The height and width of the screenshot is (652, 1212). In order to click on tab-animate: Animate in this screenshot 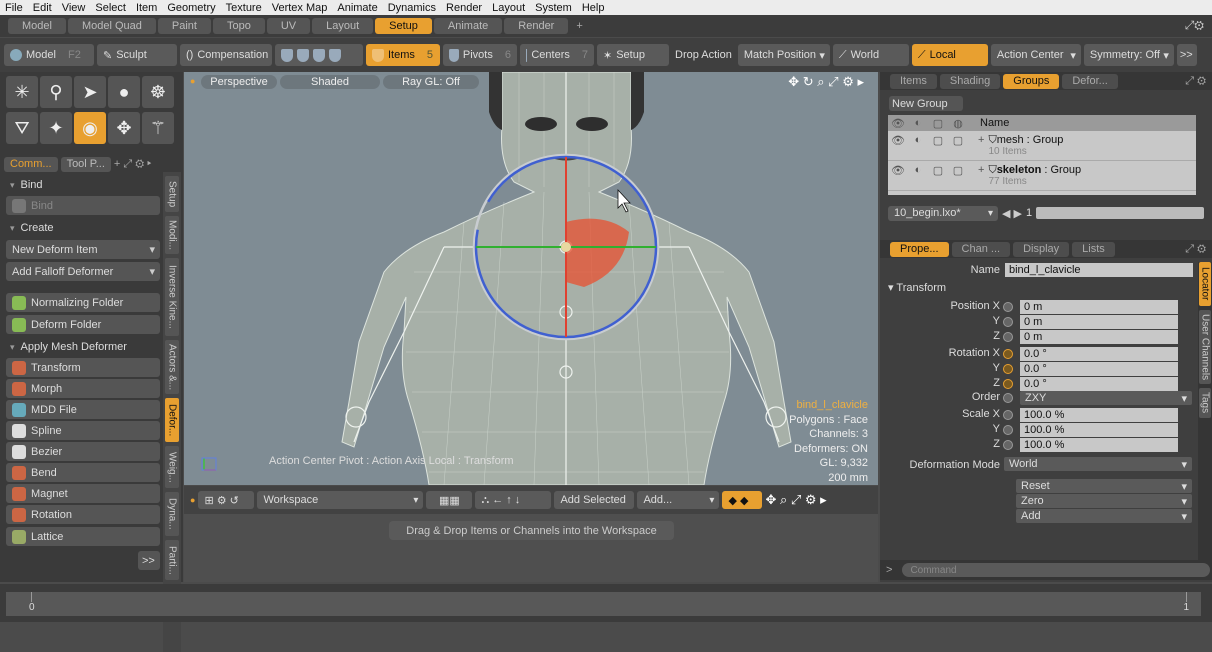, I will do `click(468, 26)`.